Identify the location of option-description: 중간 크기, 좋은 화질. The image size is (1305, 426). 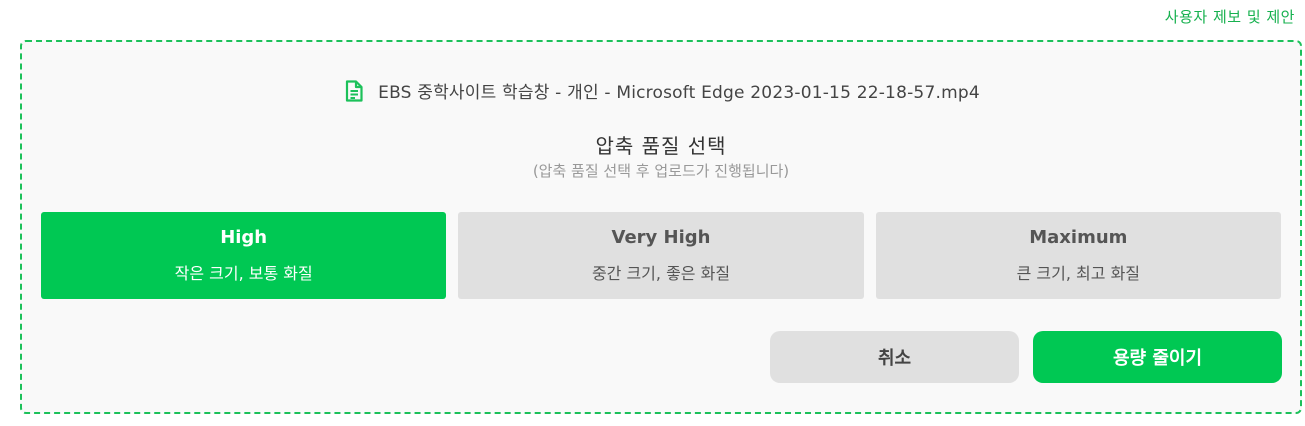
(661, 273).